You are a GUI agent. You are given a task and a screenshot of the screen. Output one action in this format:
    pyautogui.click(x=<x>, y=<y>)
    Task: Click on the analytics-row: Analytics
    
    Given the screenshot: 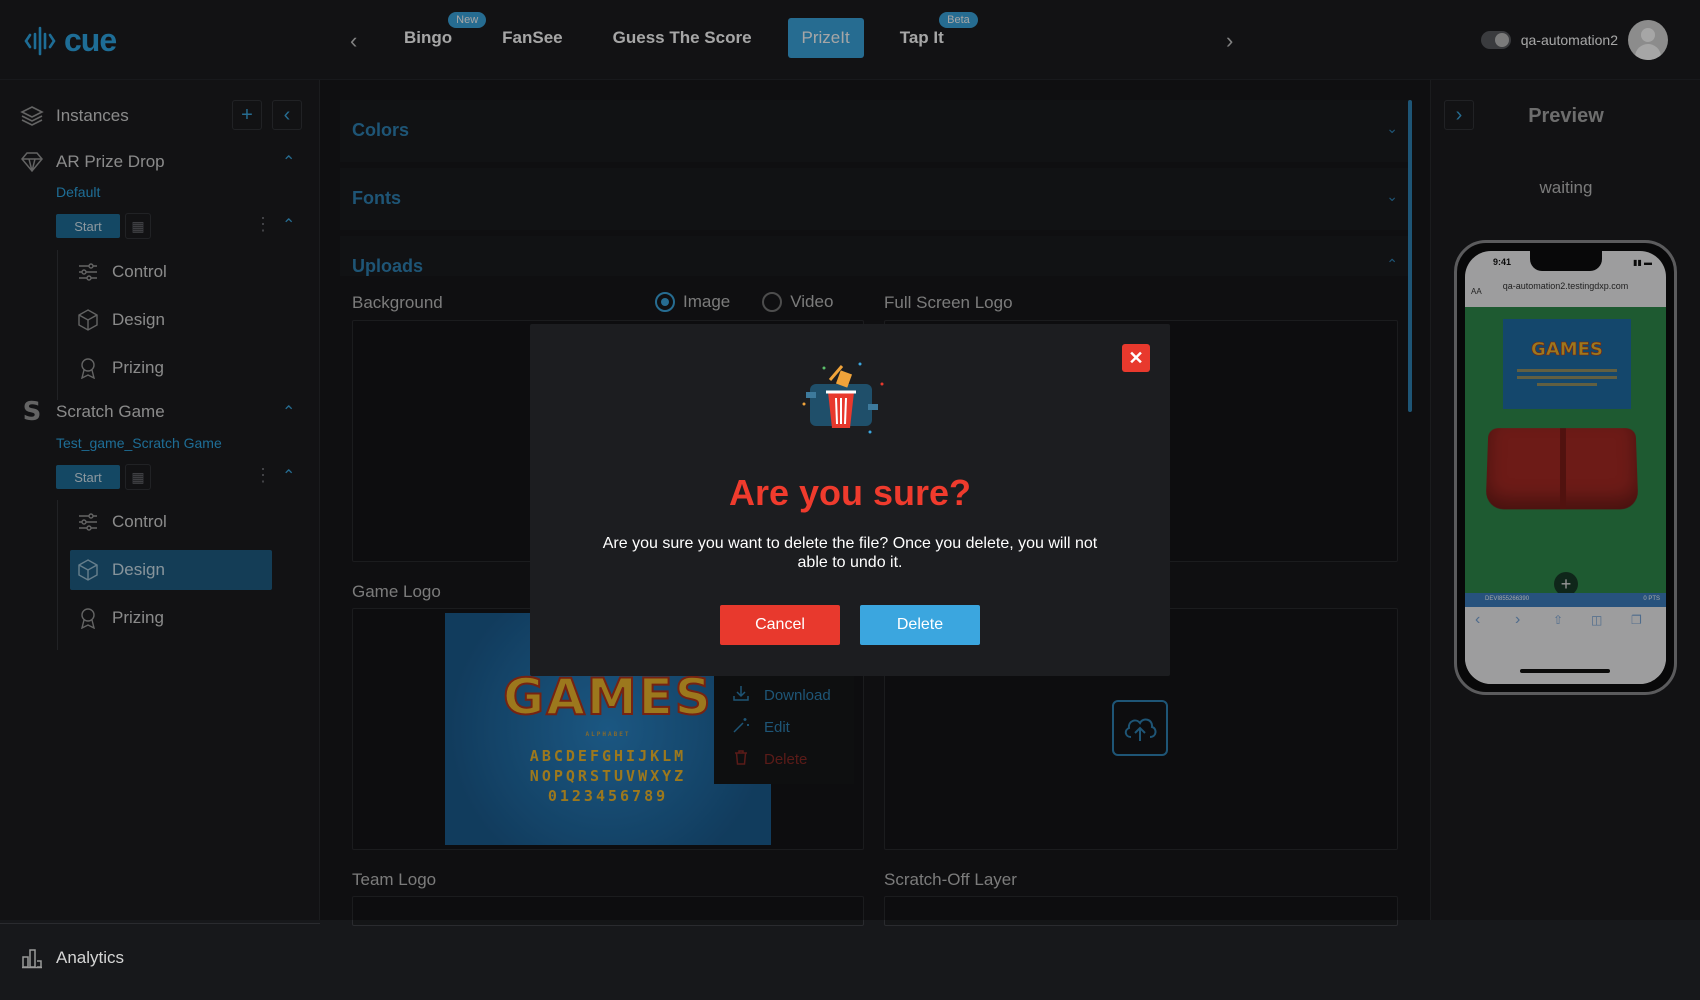 What is the action you would take?
    pyautogui.click(x=72, y=958)
    